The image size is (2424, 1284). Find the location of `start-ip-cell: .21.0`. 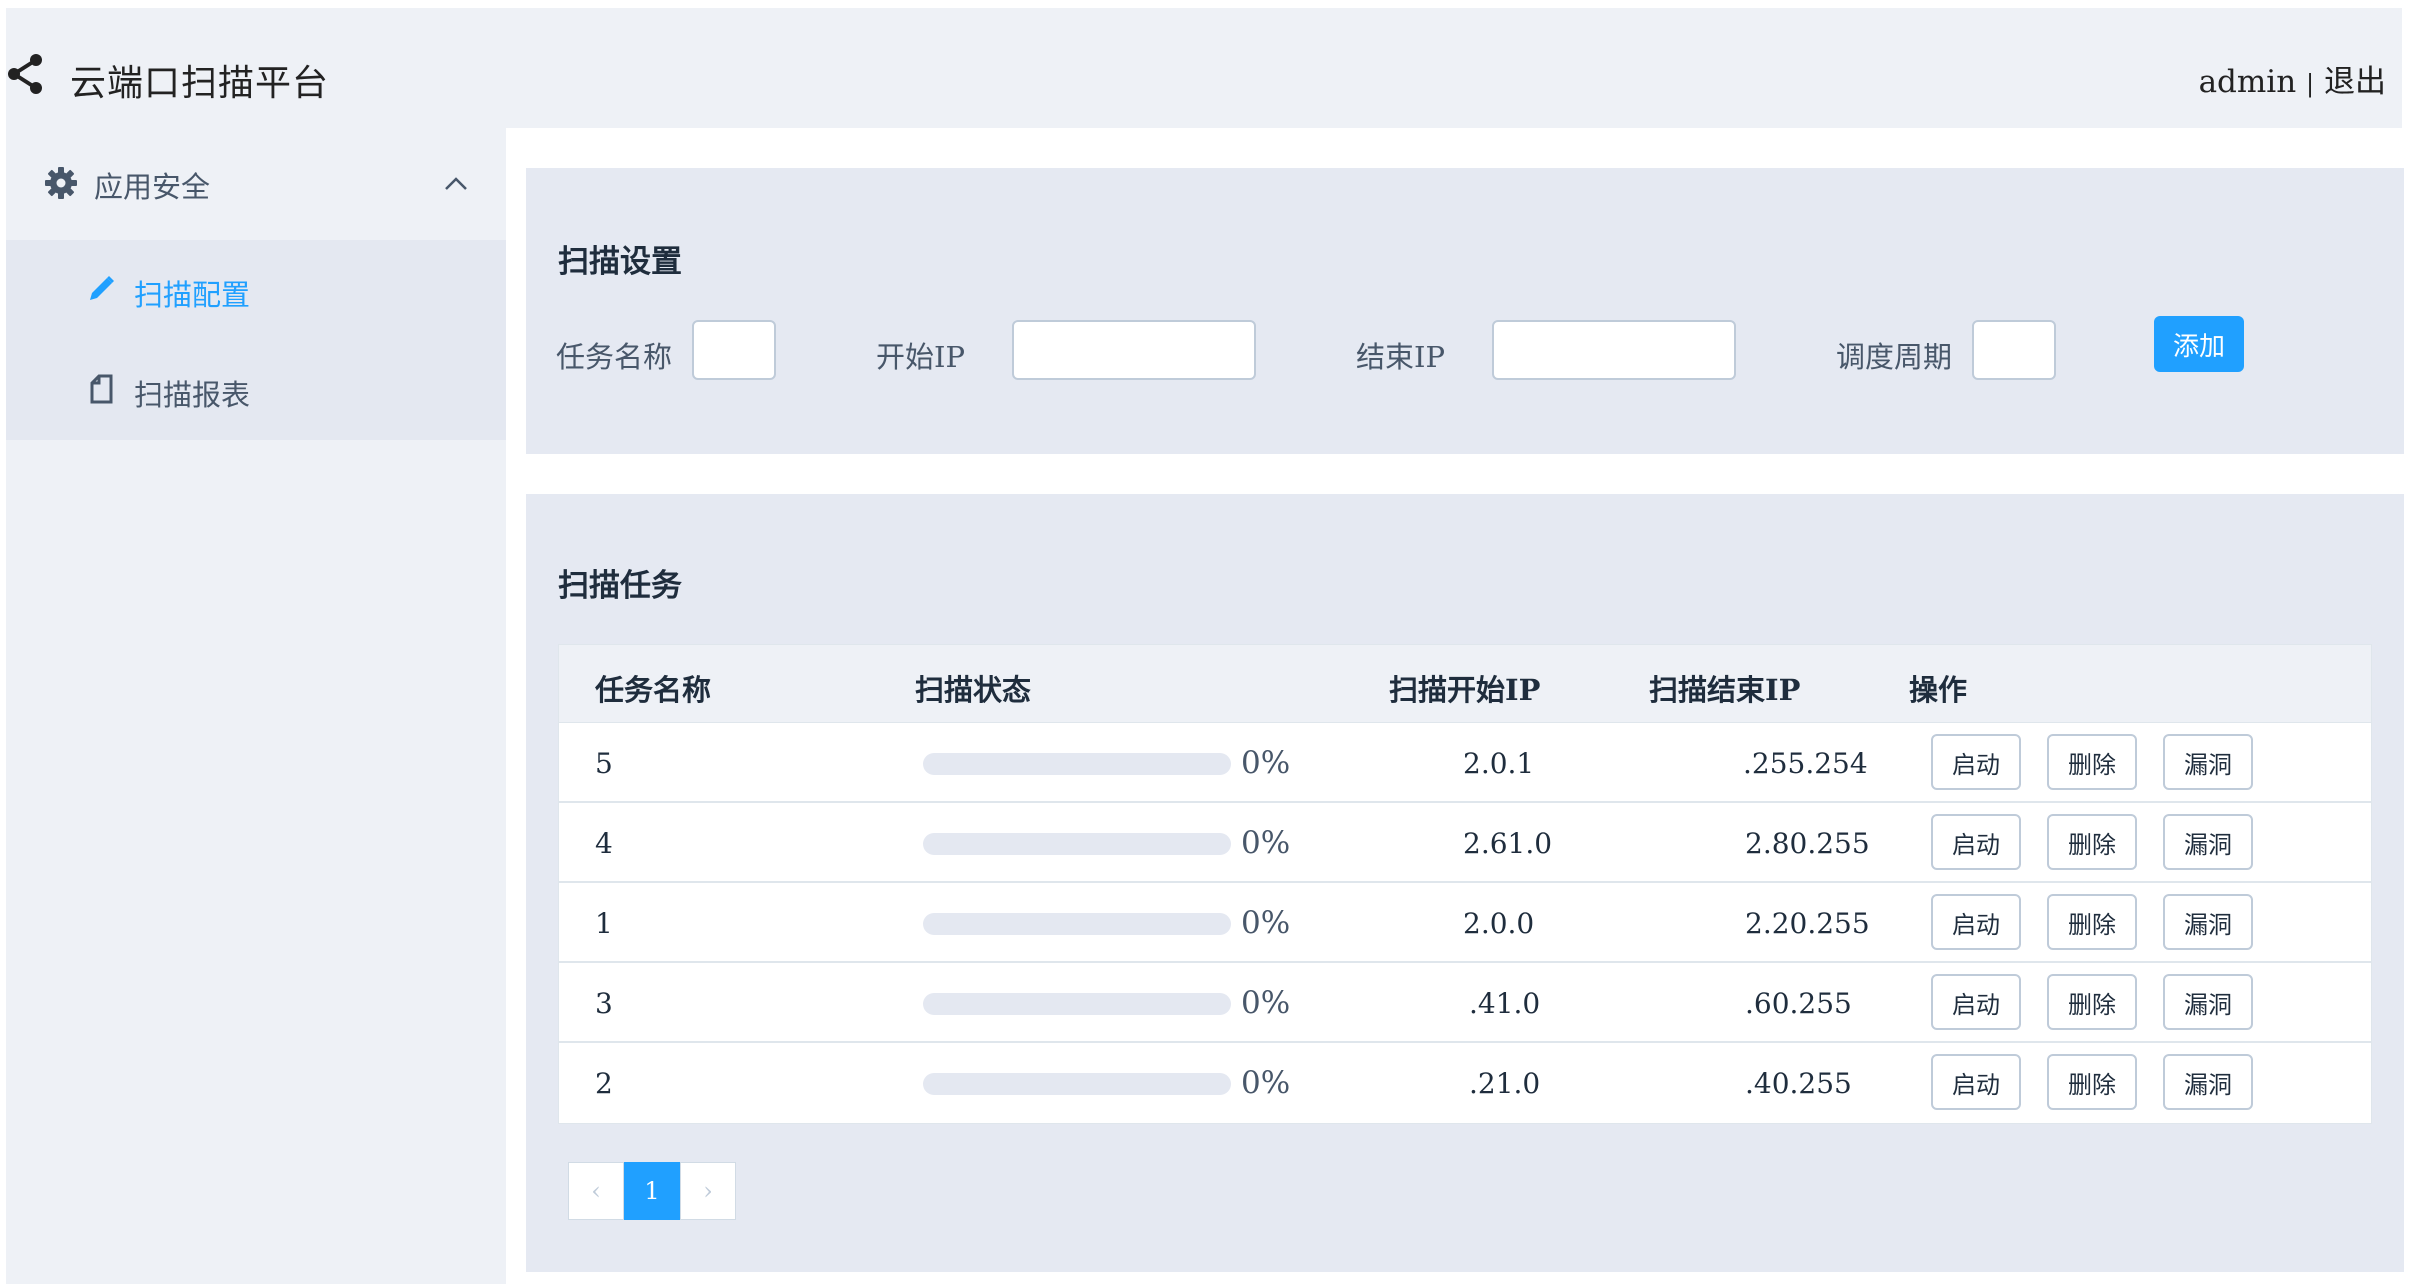

start-ip-cell: .21.0 is located at coordinates (1505, 1083).